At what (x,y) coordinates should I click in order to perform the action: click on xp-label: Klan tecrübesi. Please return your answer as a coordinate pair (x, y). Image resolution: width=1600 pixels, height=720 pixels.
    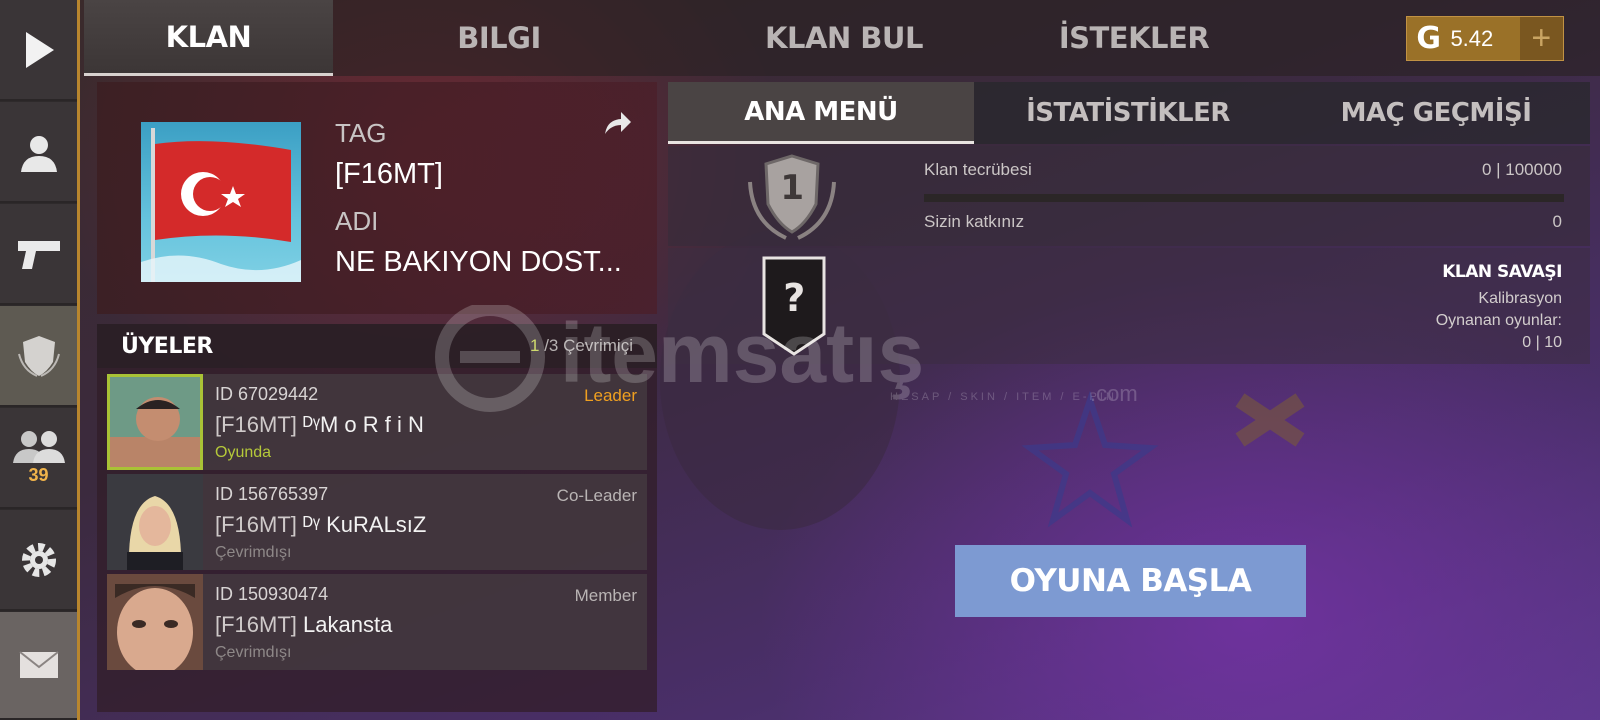
    Looking at the image, I should click on (978, 169).